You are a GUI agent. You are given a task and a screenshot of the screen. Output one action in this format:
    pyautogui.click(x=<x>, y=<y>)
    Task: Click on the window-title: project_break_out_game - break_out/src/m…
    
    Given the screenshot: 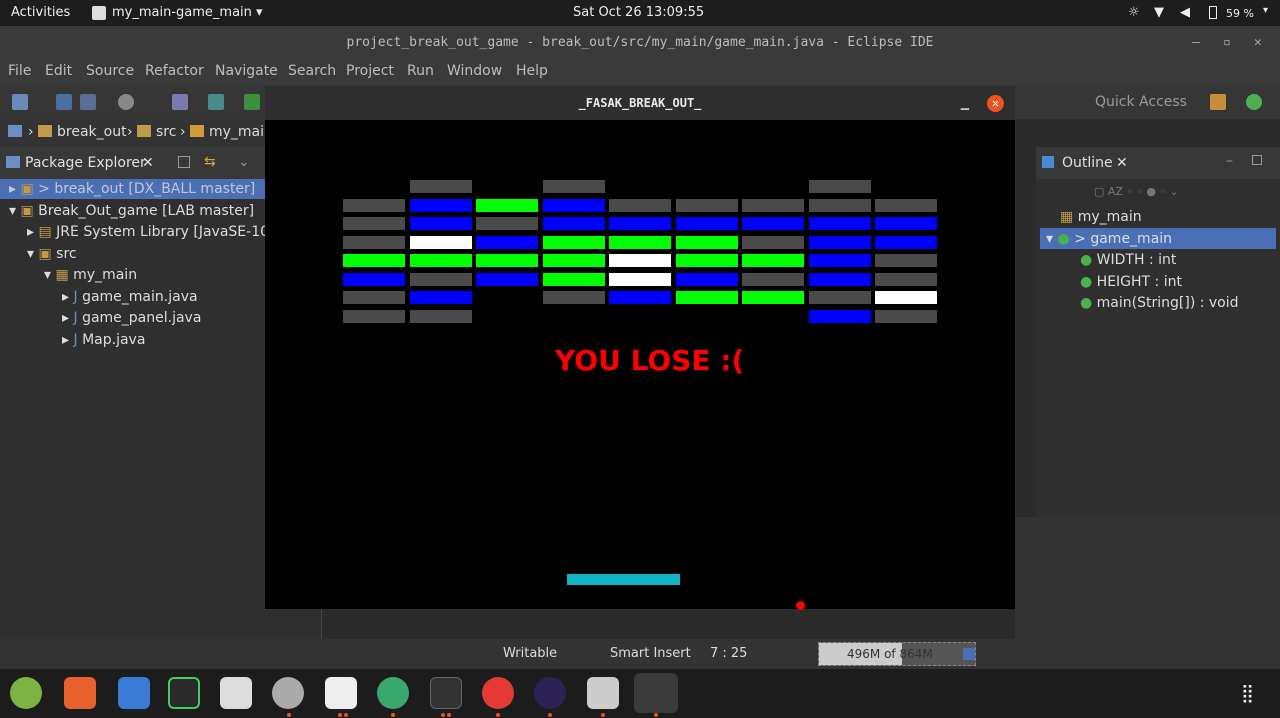 What is the action you would take?
    pyautogui.click(x=640, y=42)
    